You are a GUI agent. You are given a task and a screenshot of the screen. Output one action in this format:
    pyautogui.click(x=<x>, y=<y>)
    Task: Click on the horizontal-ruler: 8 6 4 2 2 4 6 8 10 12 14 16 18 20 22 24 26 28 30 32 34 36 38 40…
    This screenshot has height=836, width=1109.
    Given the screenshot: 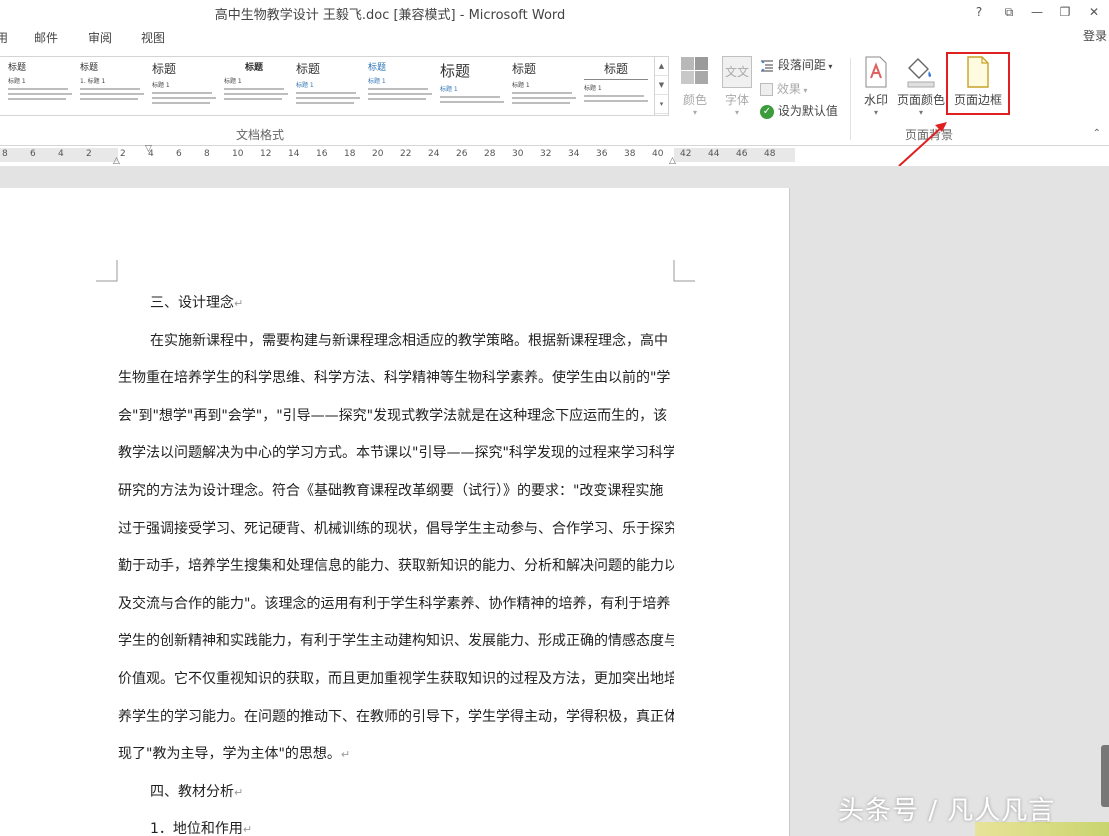 What is the action you would take?
    pyautogui.click(x=397, y=155)
    